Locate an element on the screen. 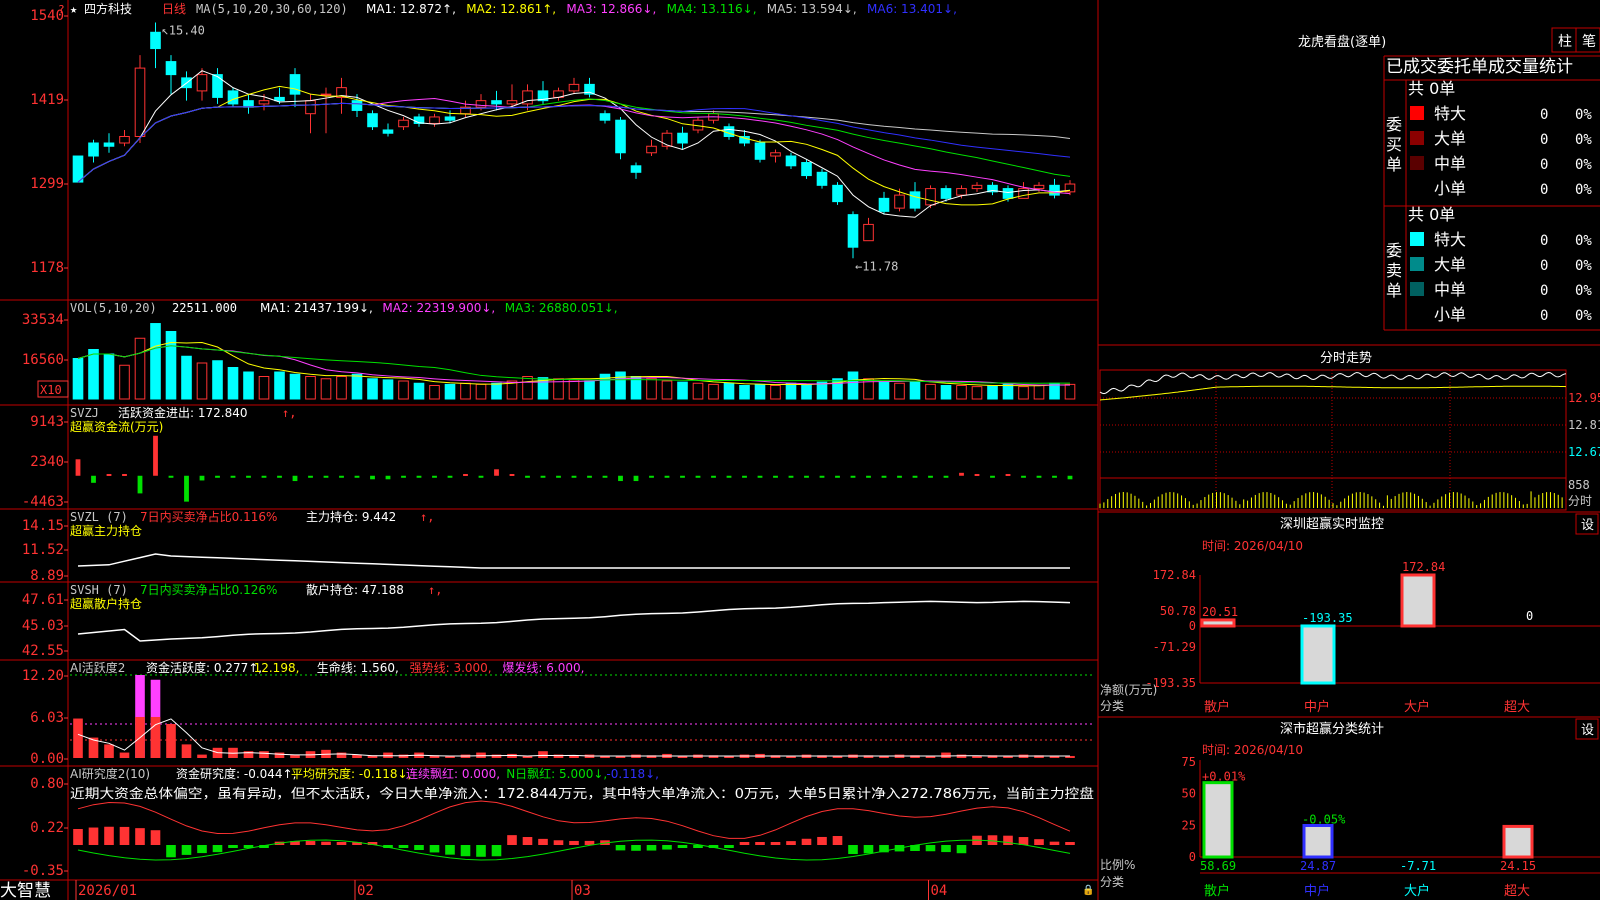 The height and width of the screenshot is (900, 1600). monitor-y-axis: 172.8450.780-71.29-193.35 is located at coordinates (1372, 629).